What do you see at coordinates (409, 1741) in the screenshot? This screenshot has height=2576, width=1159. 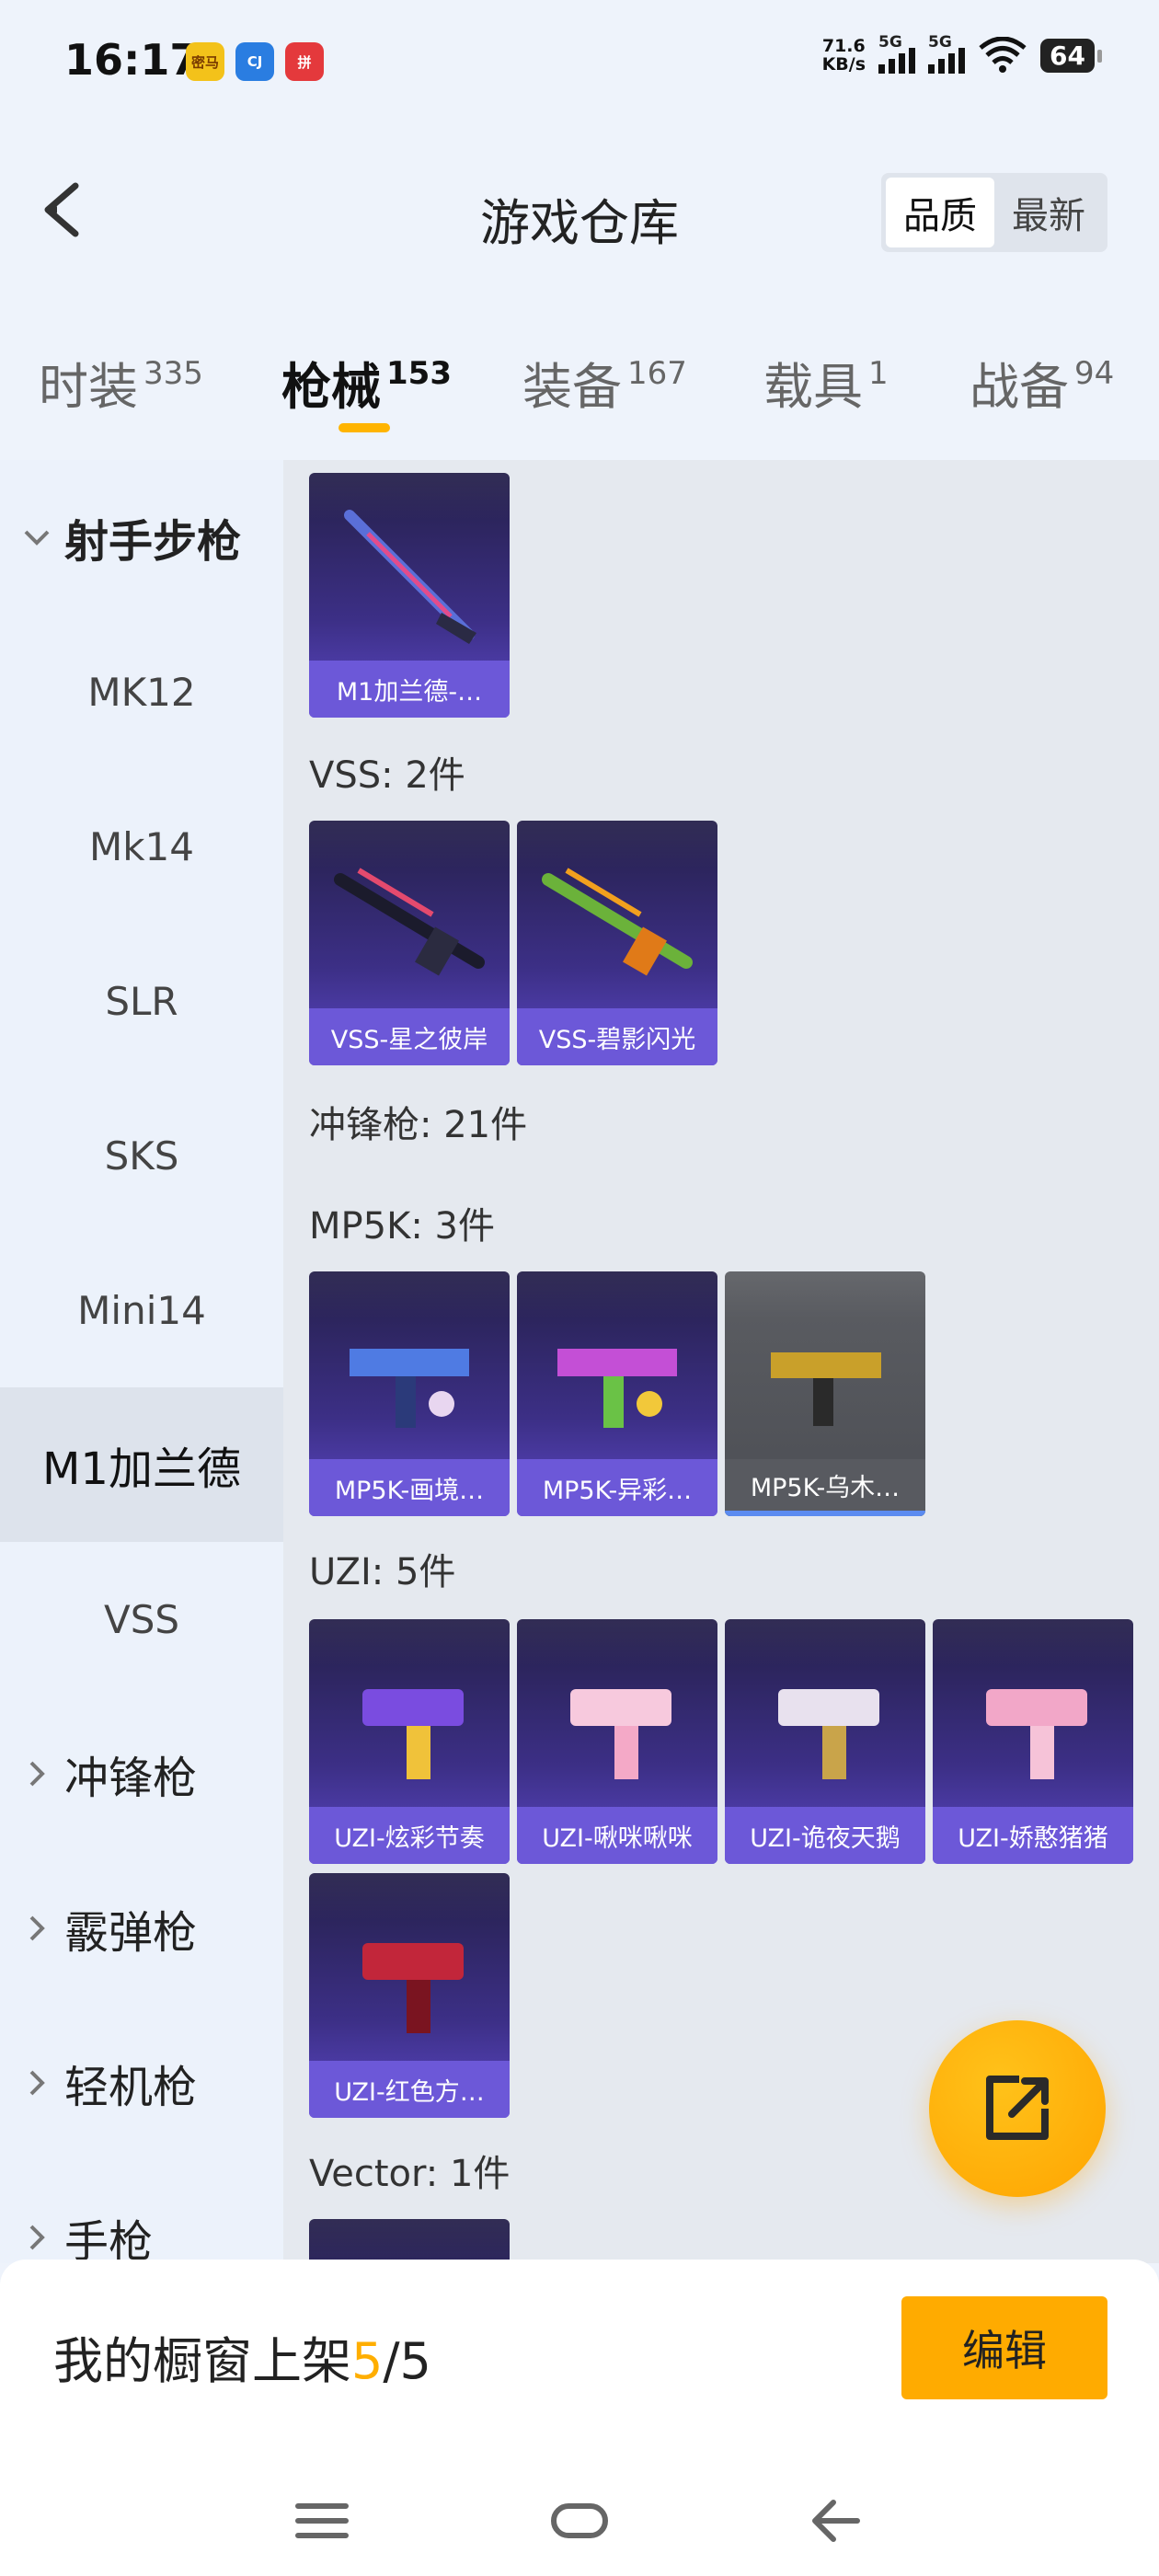 I see `weapon-card: UZI-炫彩节奏` at bounding box center [409, 1741].